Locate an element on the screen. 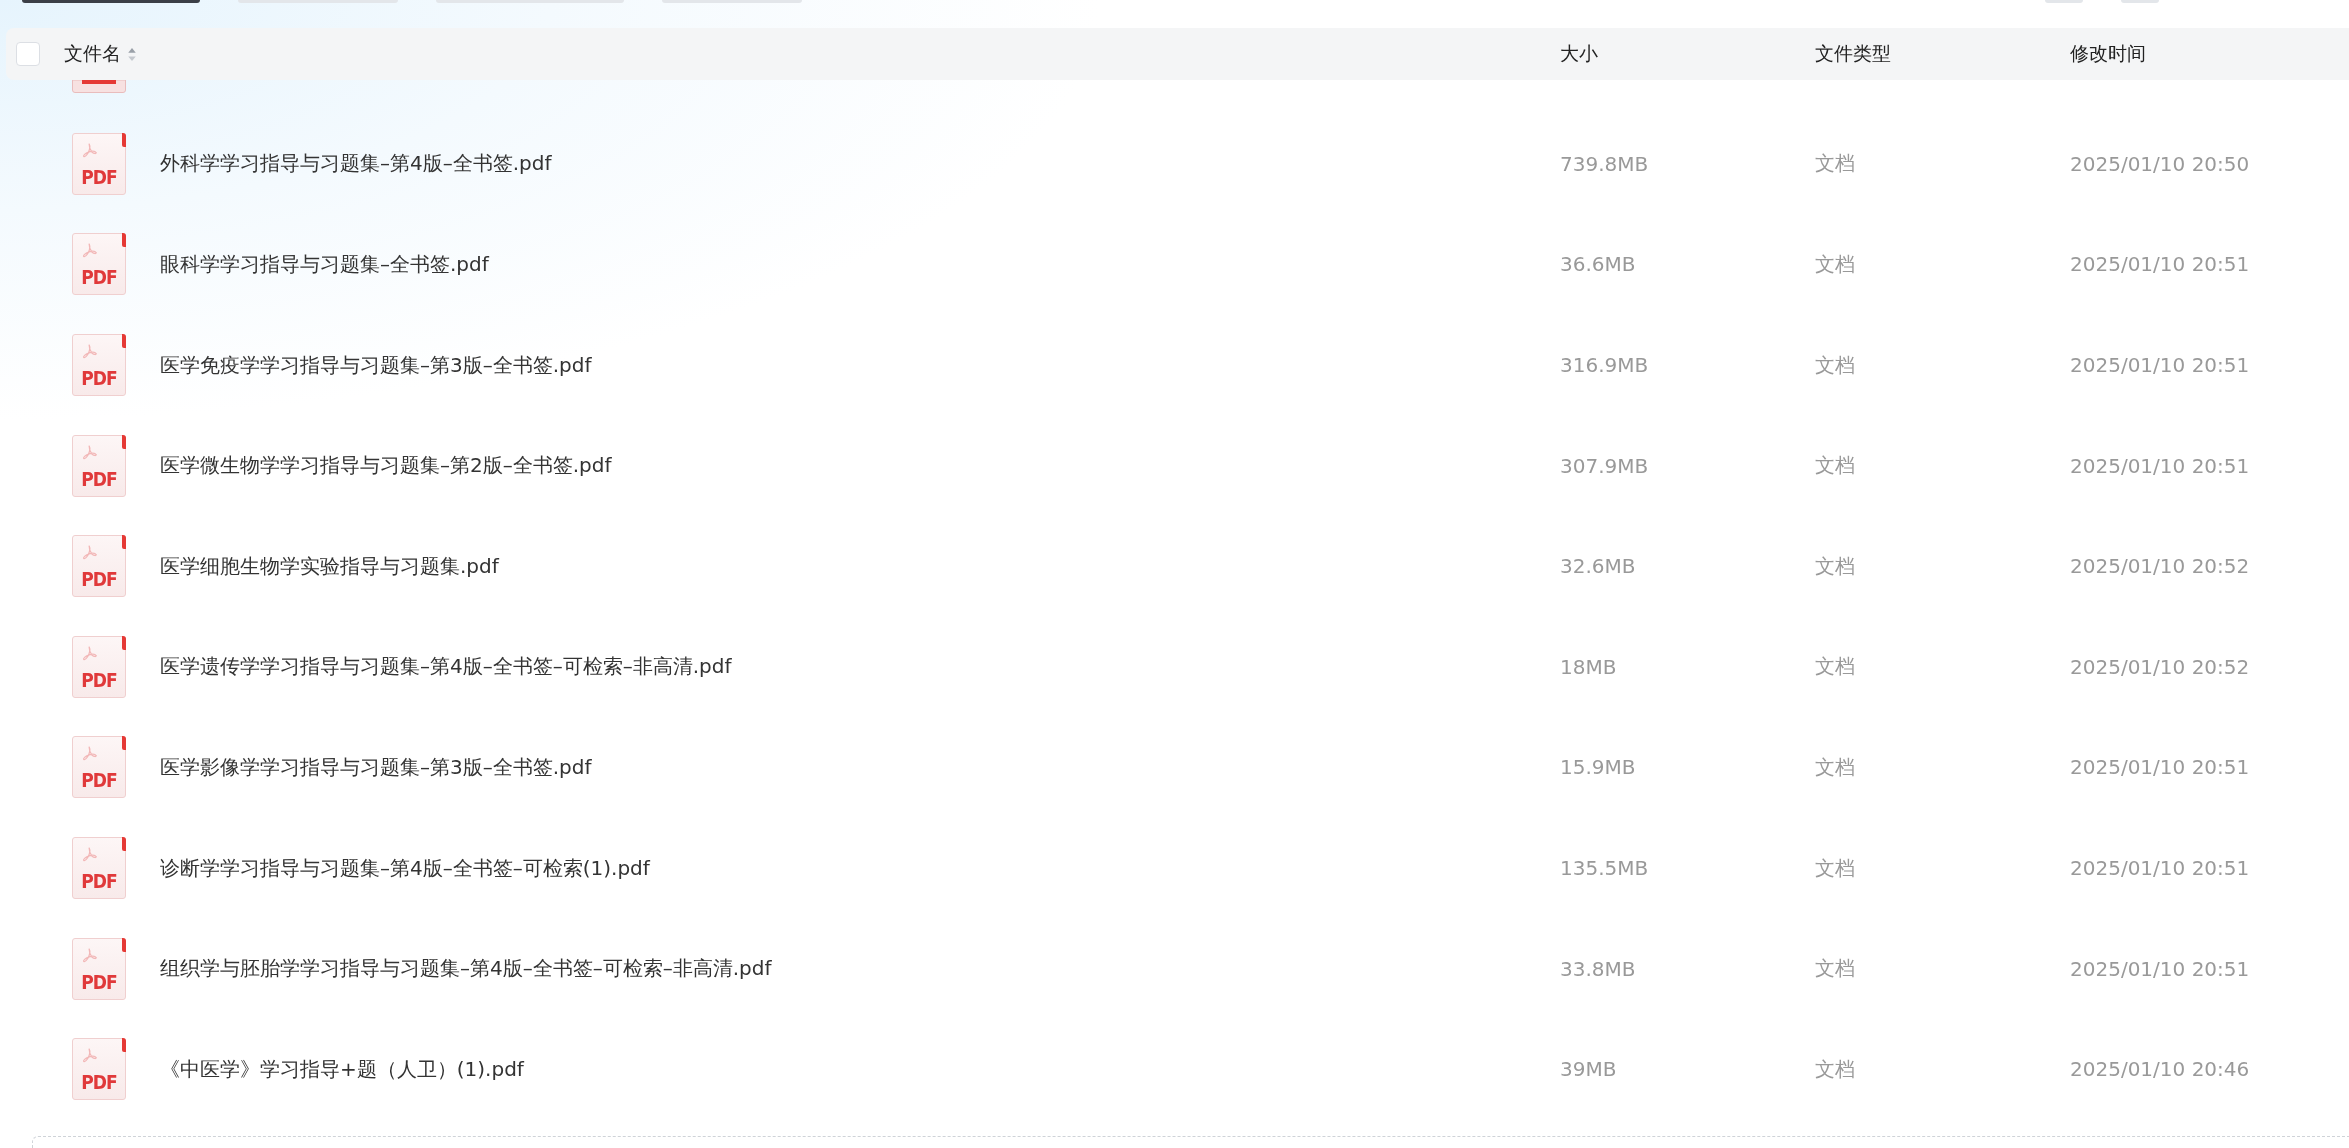  file-size: 18MB is located at coordinates (1588, 666).